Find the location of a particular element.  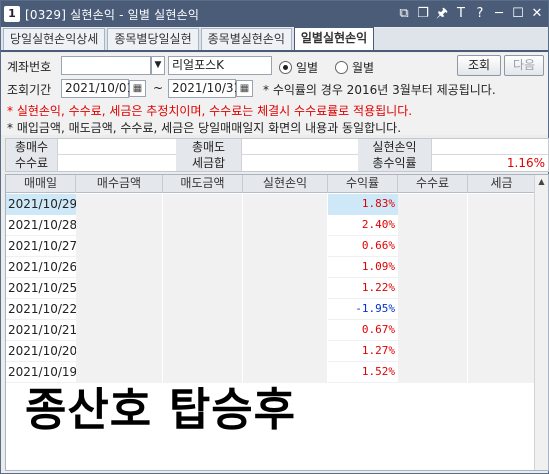

date-from-input: 2021/10/01 is located at coordinates (97, 88).